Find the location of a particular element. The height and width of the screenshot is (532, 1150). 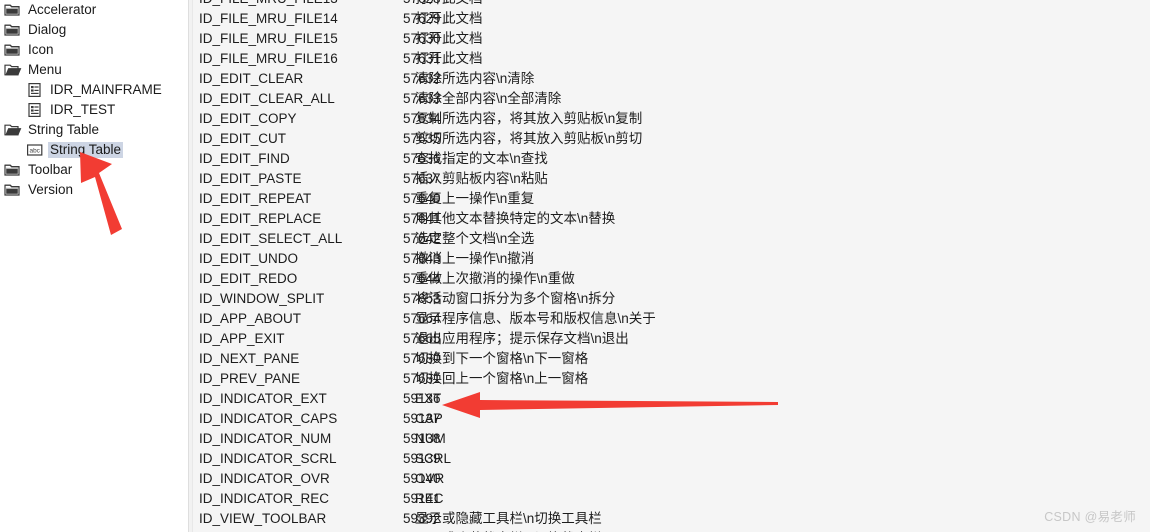

cell-caption: 用其他文本替换特定的文本\n替换 is located at coordinates (515, 218).